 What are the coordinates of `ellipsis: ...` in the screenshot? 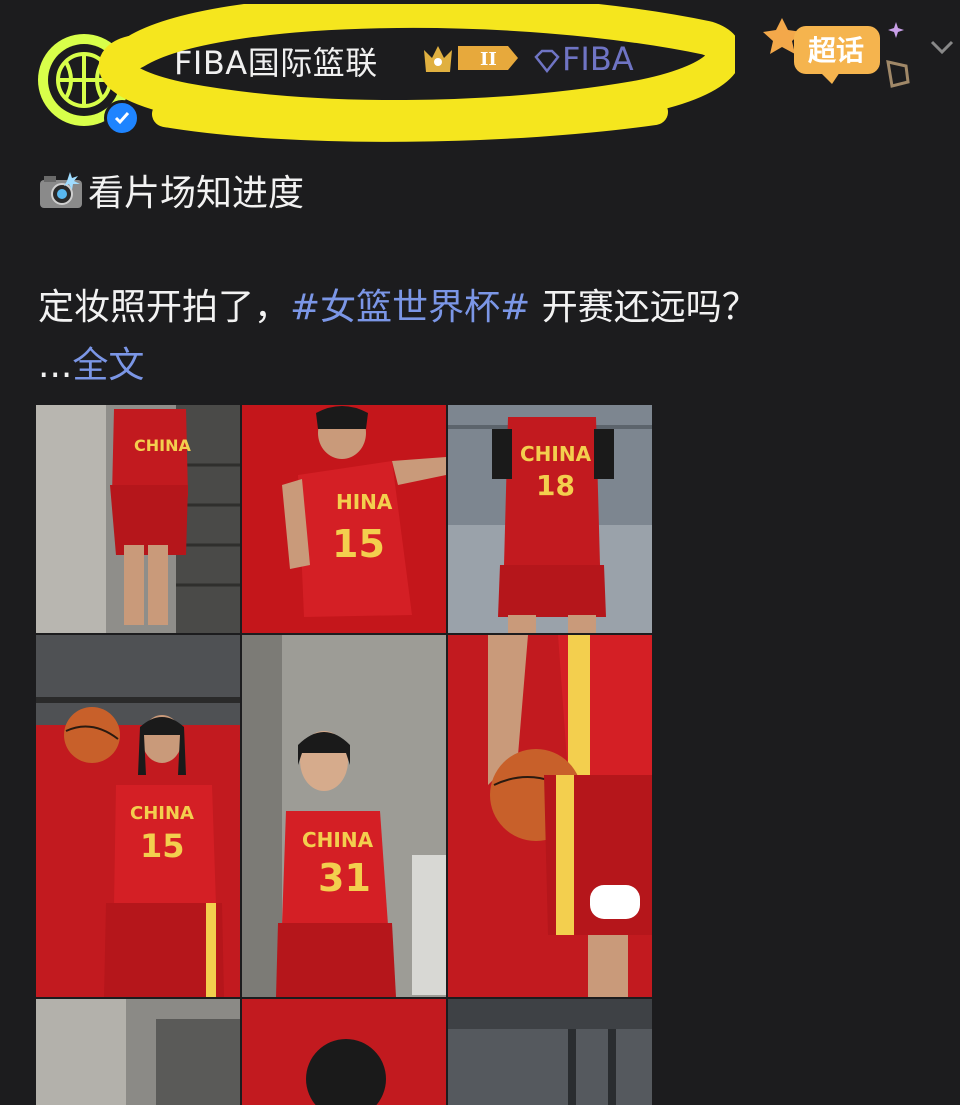 It's located at (55, 365).